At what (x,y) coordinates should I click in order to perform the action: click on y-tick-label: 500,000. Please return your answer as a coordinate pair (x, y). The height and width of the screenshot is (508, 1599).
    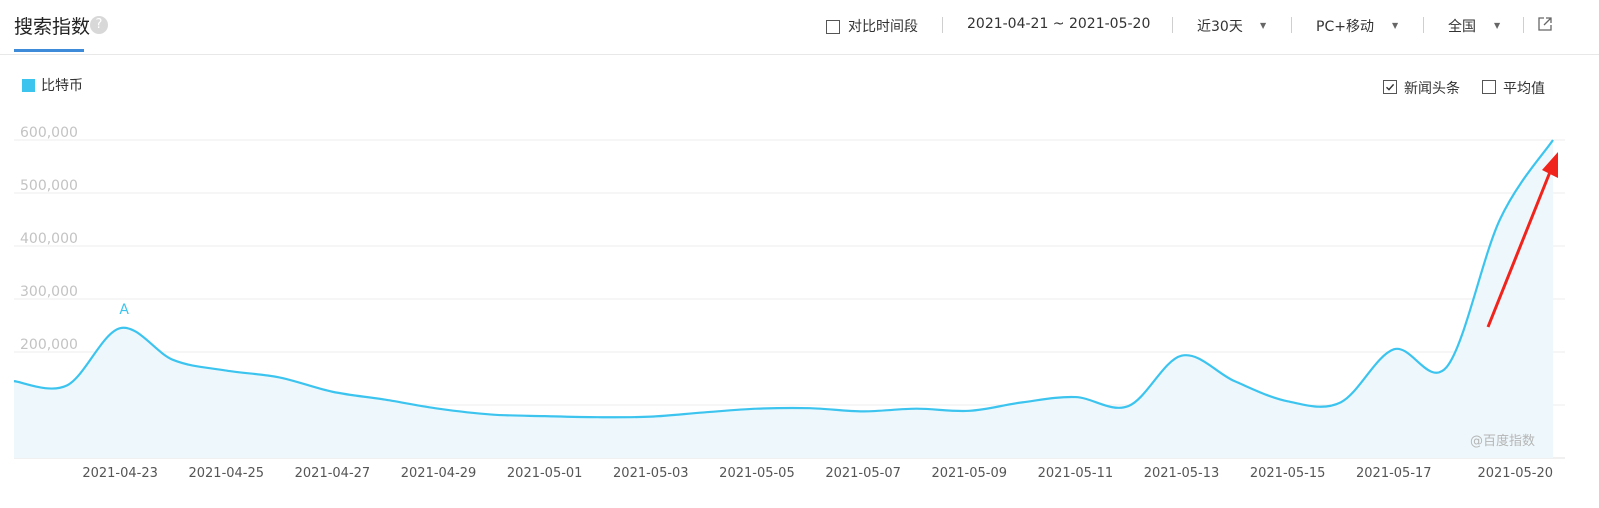
    Looking at the image, I should click on (49, 186).